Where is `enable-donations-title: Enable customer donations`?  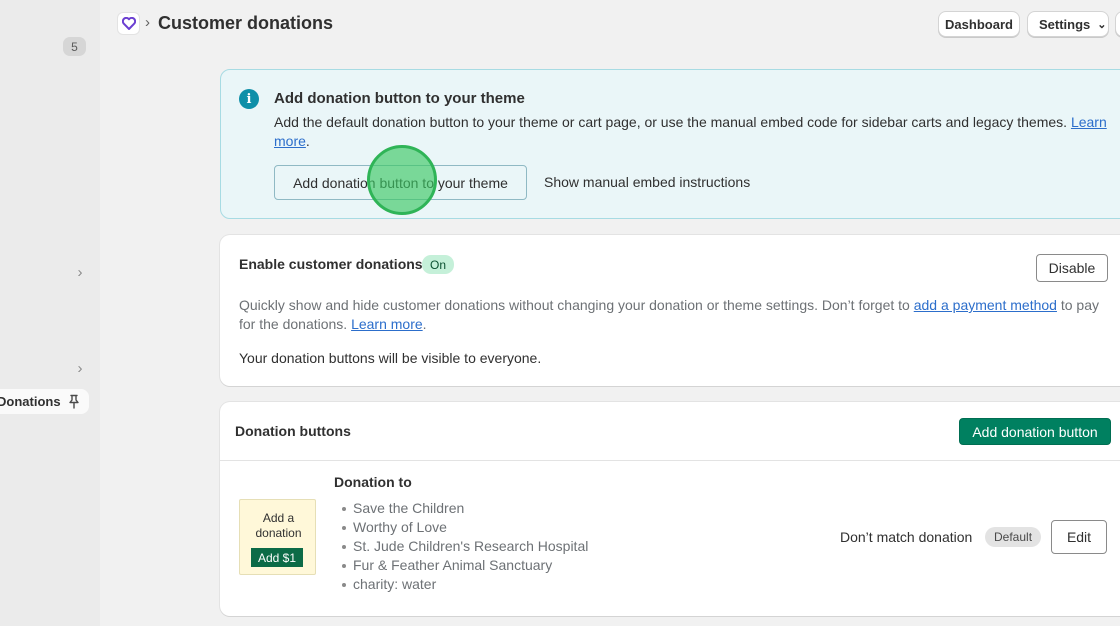
enable-donations-title: Enable customer donations is located at coordinates (331, 264).